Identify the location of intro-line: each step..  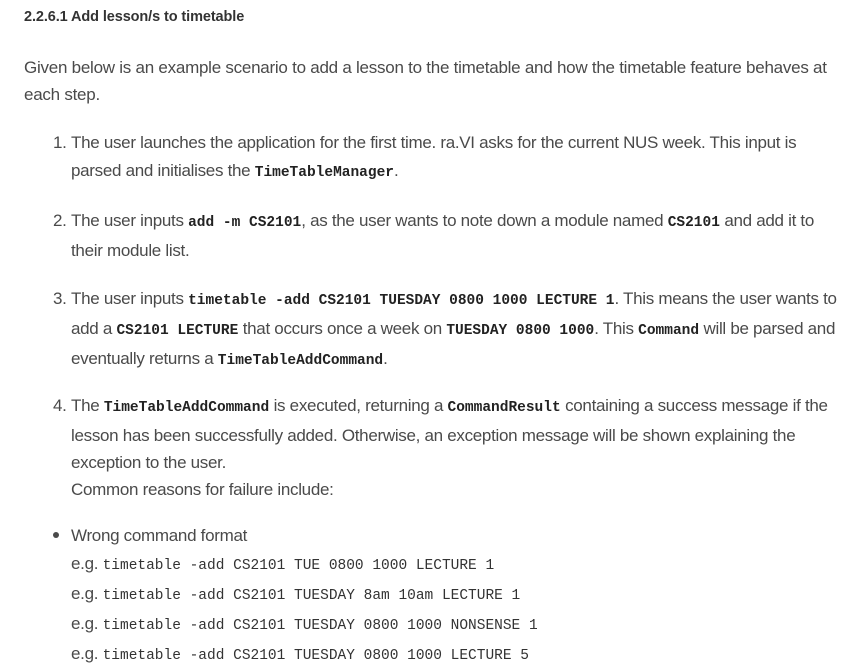
(62, 94).